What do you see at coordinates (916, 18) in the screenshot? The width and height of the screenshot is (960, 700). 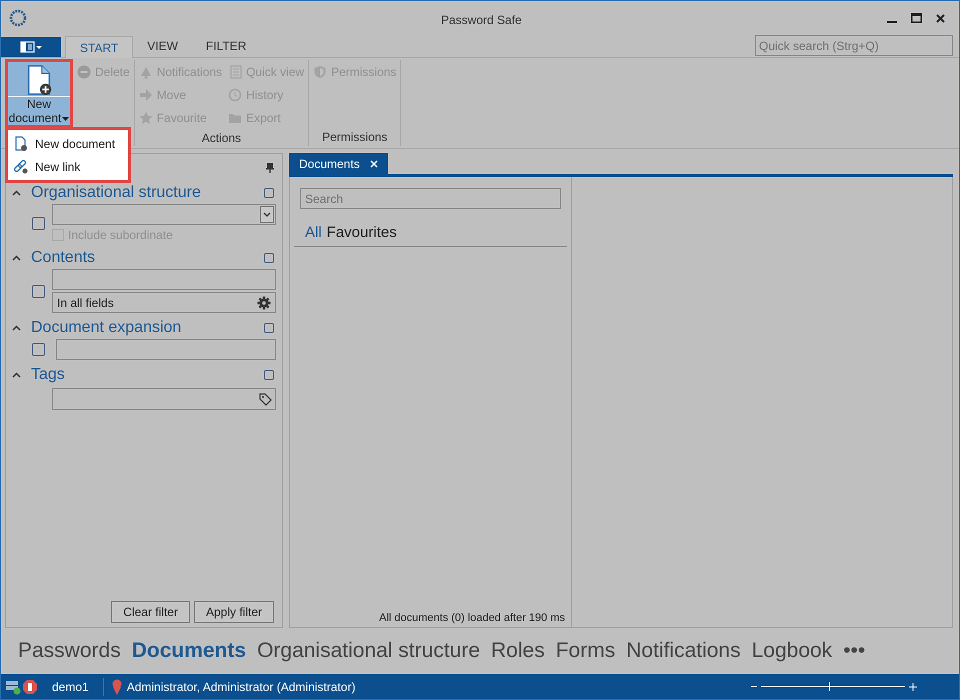 I see `maximize-icon` at bounding box center [916, 18].